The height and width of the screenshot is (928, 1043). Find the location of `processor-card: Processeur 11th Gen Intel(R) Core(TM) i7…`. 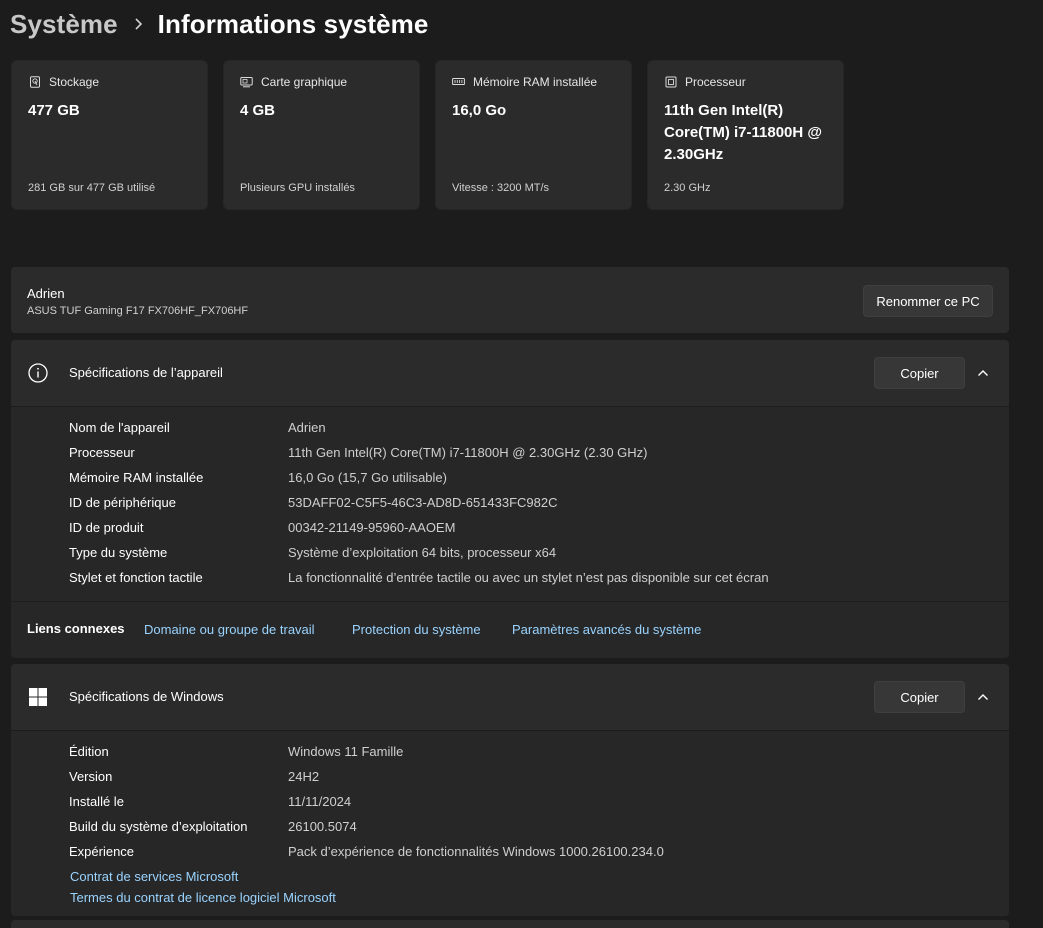

processor-card: Processeur 11th Gen Intel(R) Core(TM) i7… is located at coordinates (745, 135).